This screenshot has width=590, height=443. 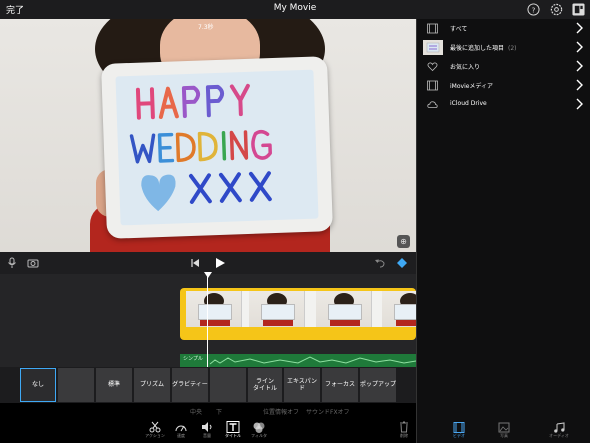 I want to click on volume-tool: 音量, so click(x=207, y=430).